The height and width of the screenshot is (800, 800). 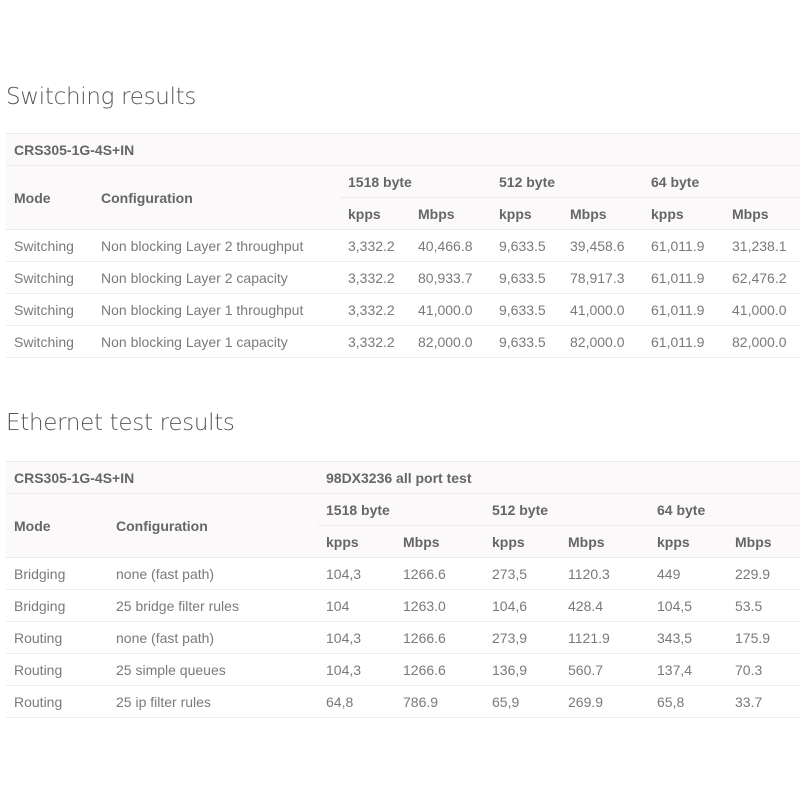 What do you see at coordinates (763, 605) in the screenshot?
I see `cell-value: 53.5` at bounding box center [763, 605].